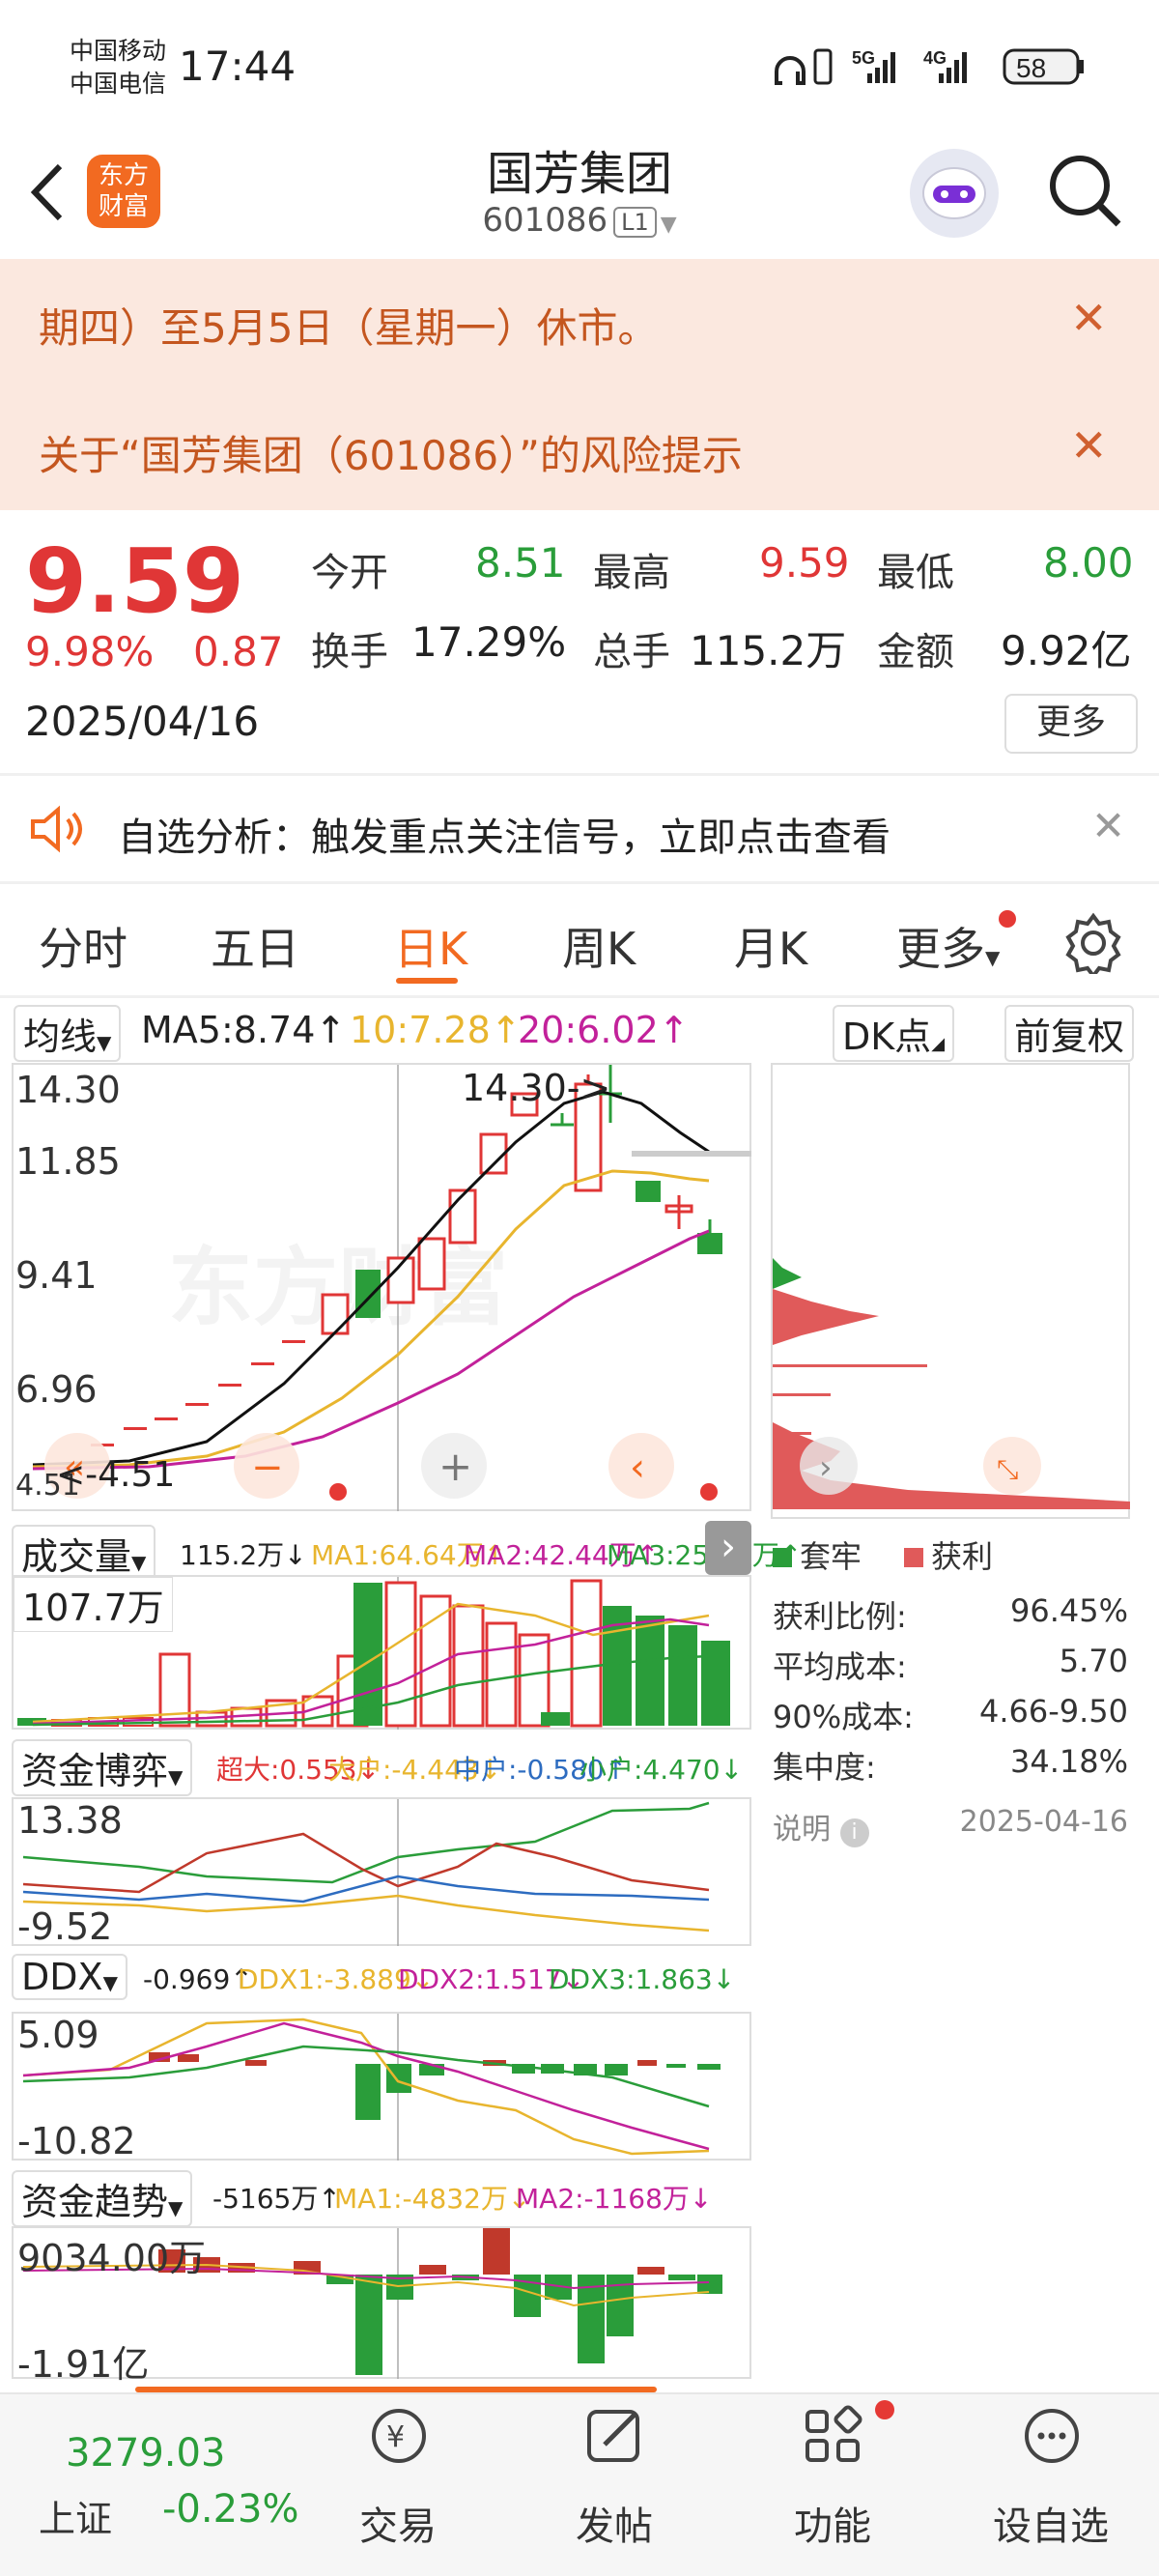  Describe the element at coordinates (824, 1768) in the screenshot. I see `chip-concentration-label: 集中度:` at that location.